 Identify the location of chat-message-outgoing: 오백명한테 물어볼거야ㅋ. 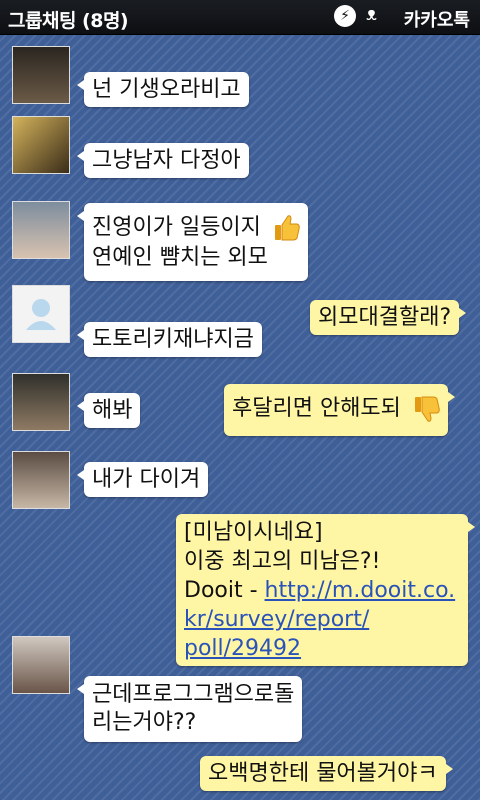
(326, 773).